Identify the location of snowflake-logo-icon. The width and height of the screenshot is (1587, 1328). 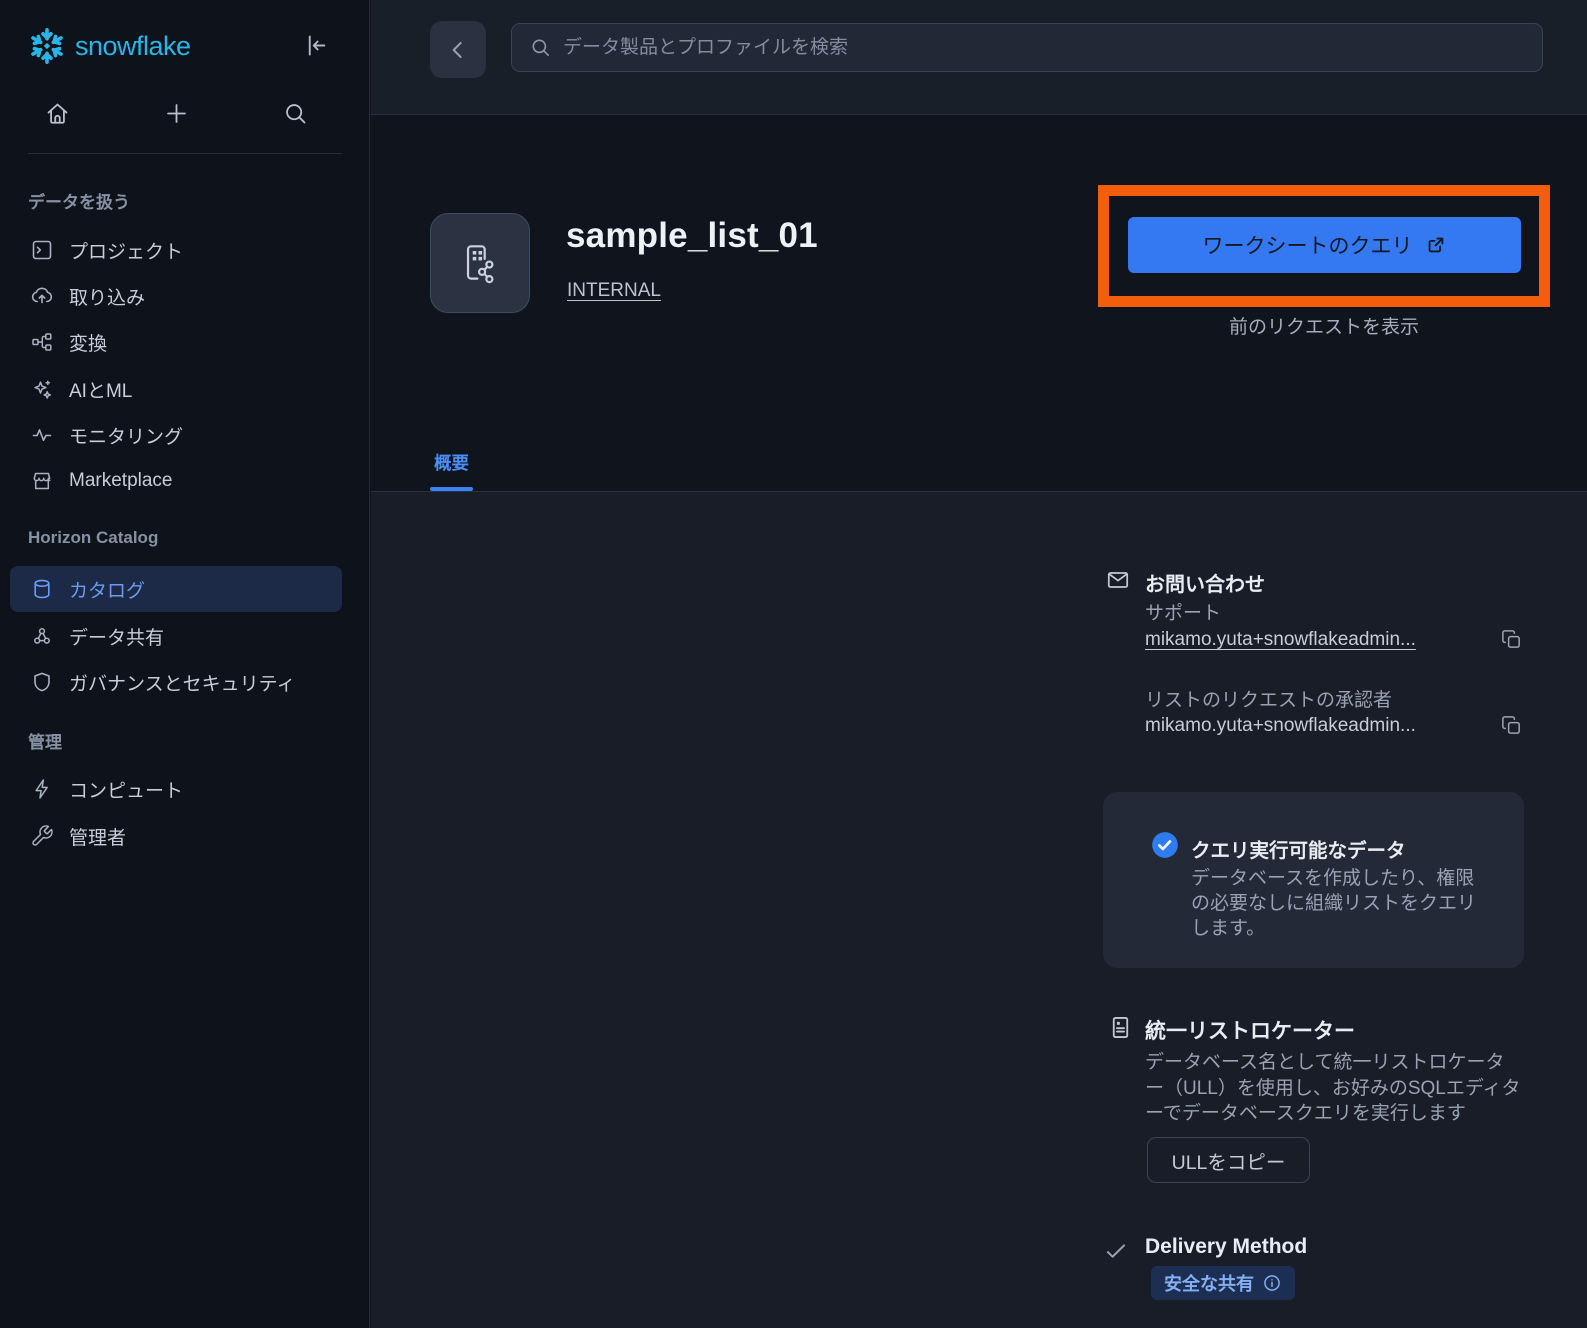
(47, 46).